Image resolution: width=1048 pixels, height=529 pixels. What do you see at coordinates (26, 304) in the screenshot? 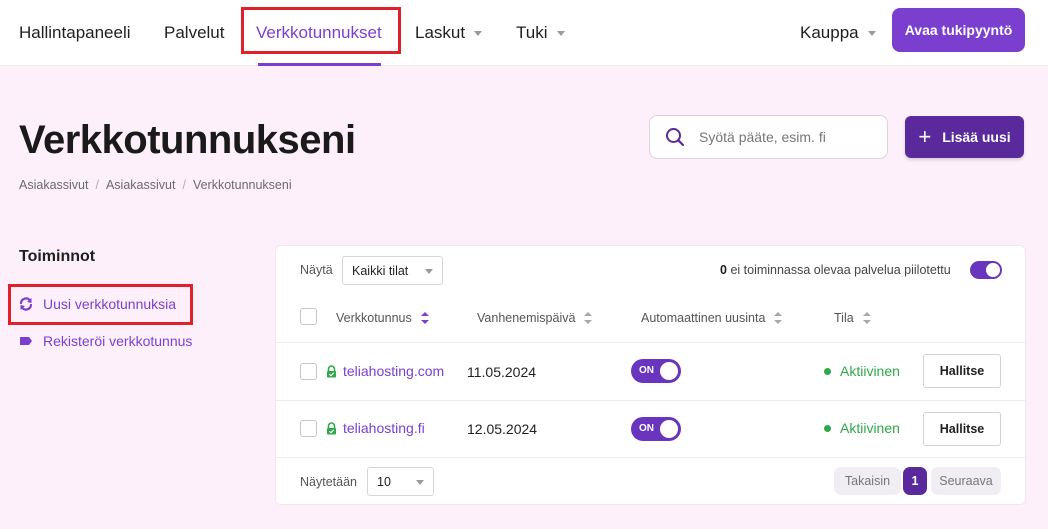
I see `renew-icon` at bounding box center [26, 304].